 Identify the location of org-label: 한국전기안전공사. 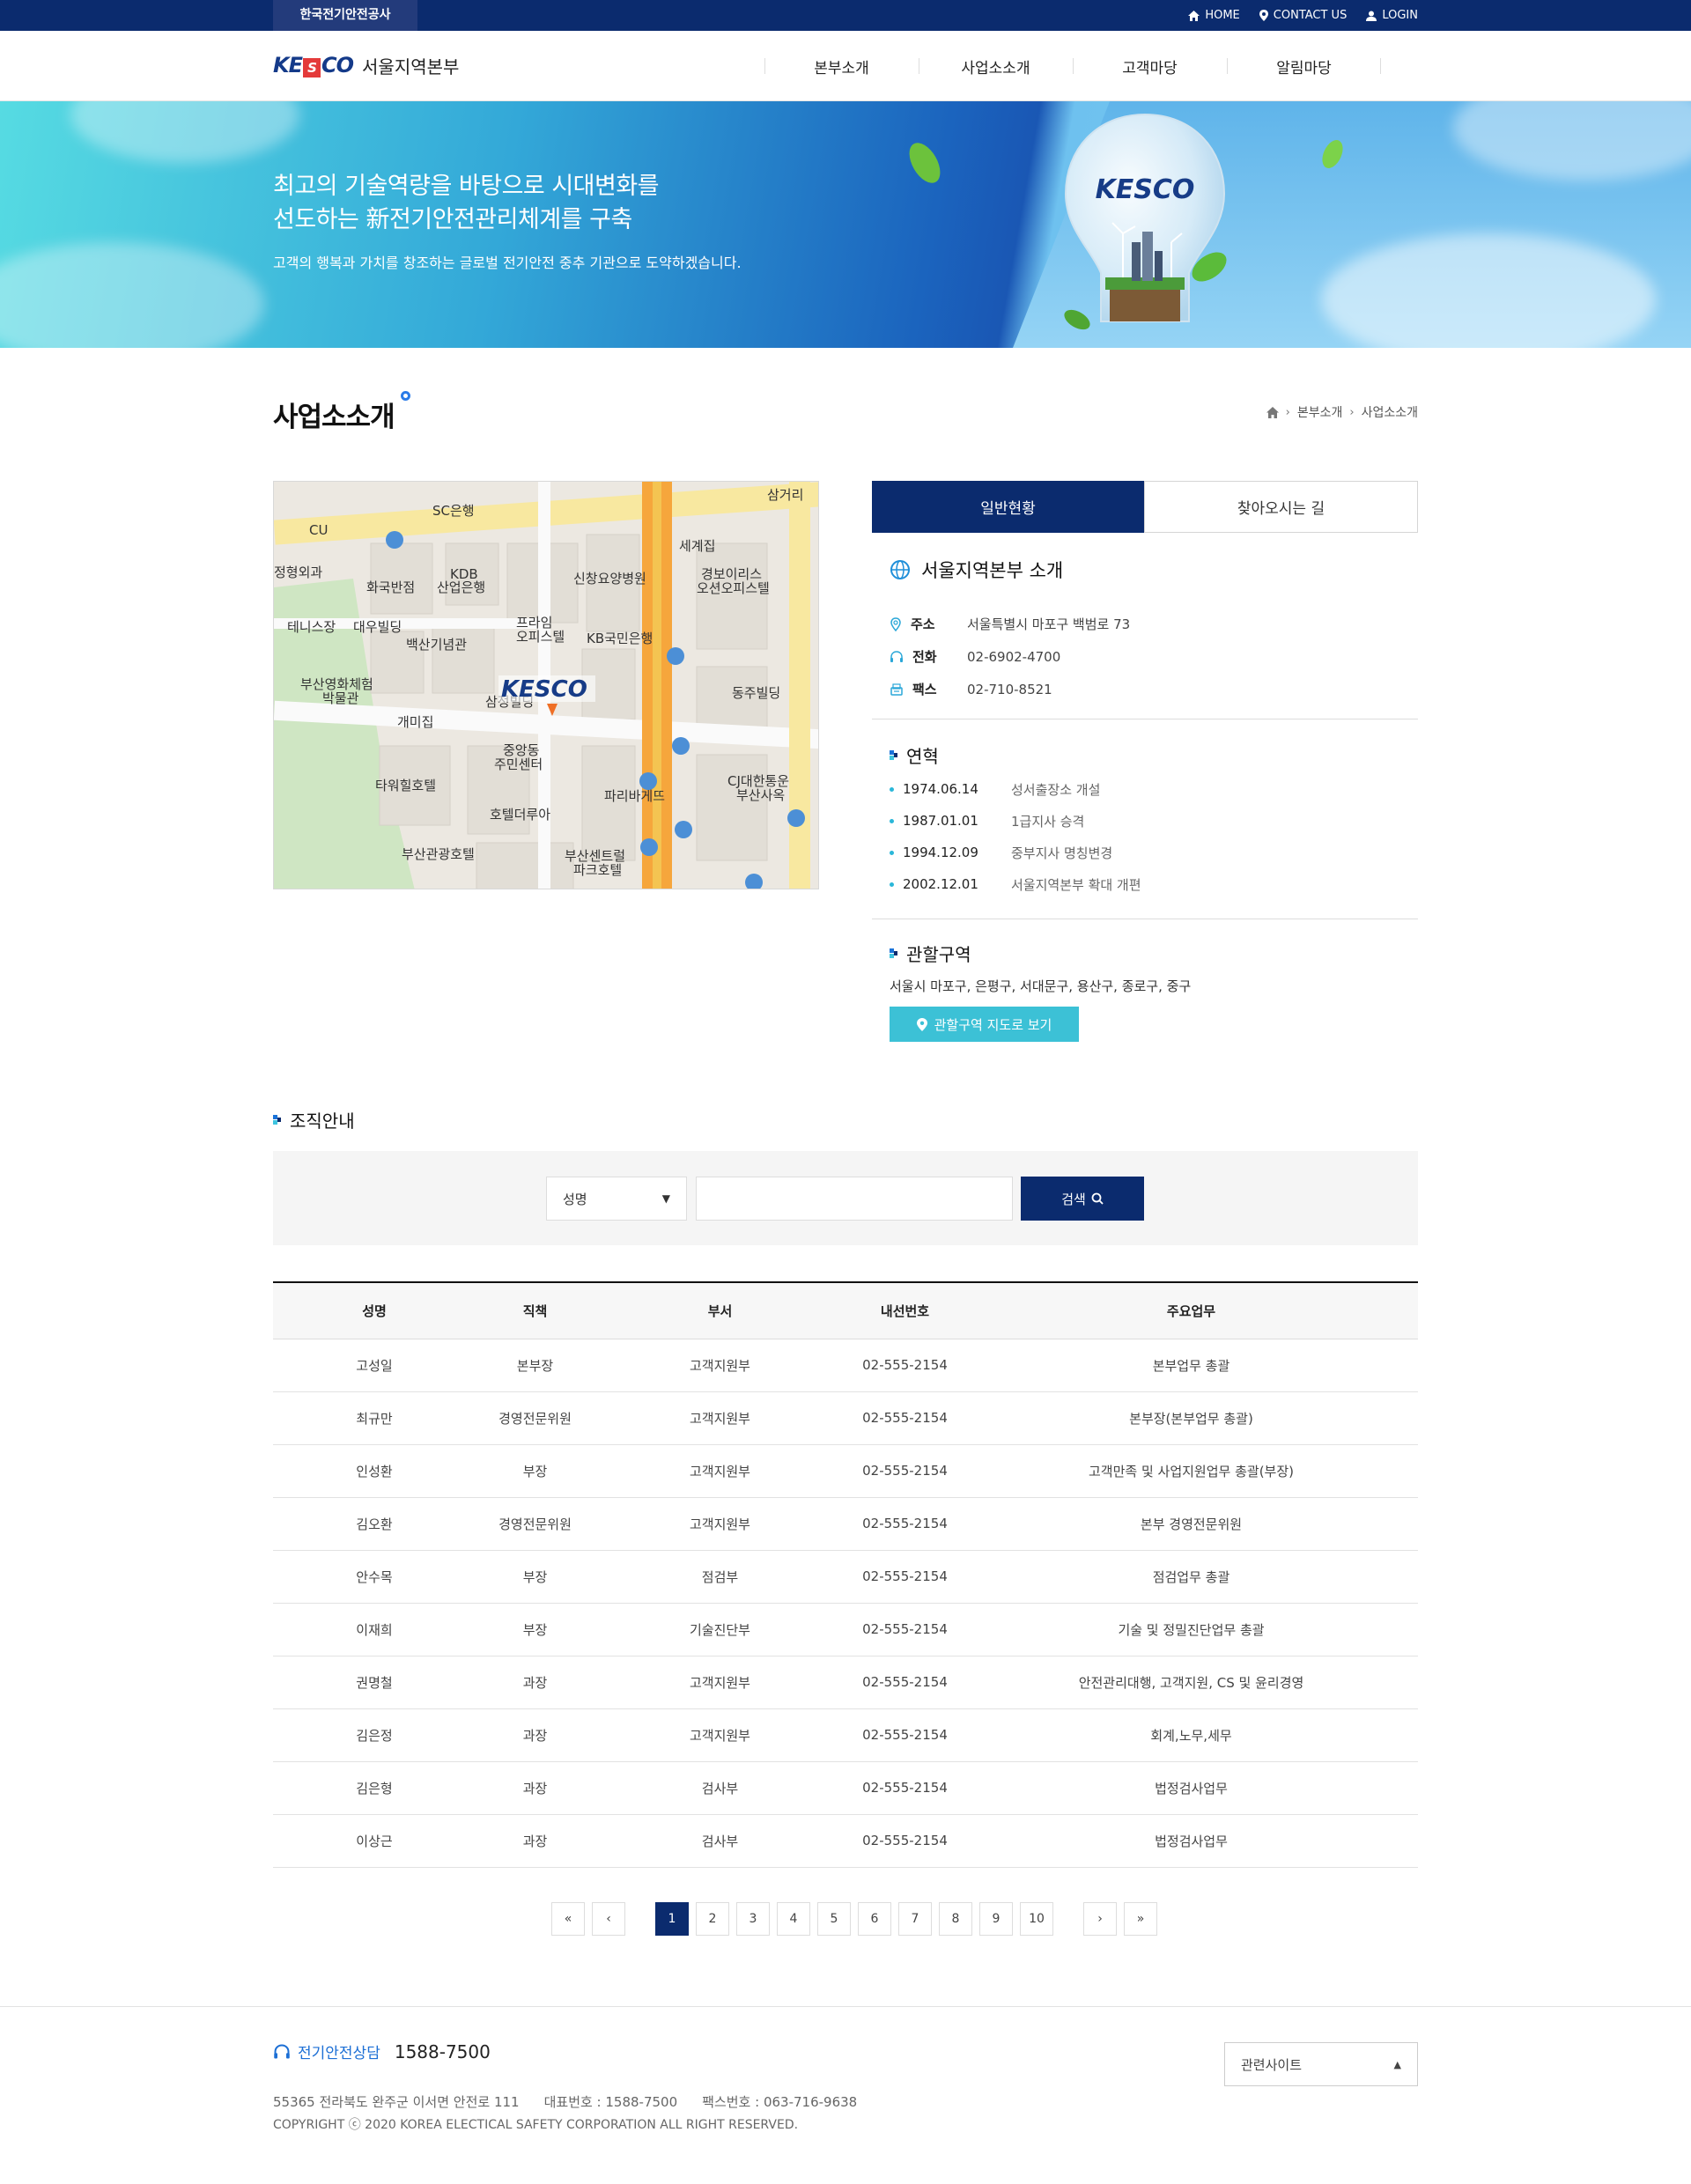
(345, 15).